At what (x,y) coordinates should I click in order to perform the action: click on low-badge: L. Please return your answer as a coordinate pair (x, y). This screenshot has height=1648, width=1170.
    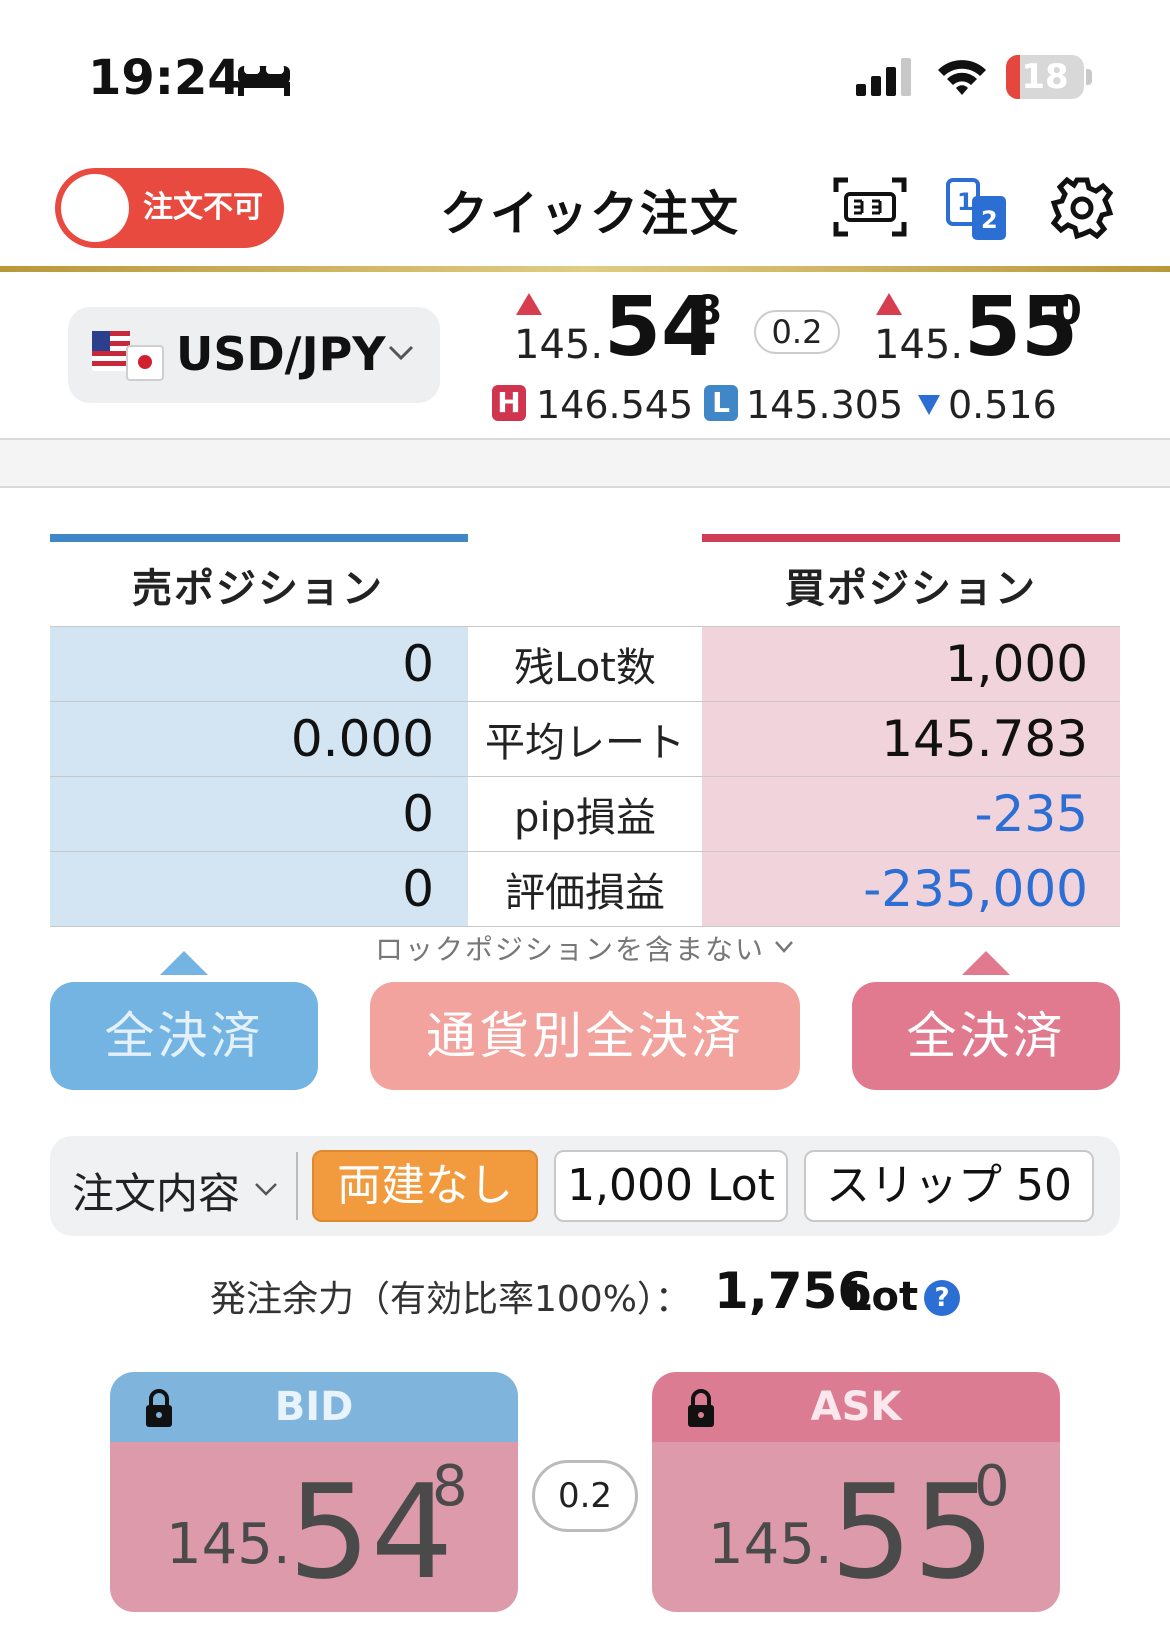
    Looking at the image, I should click on (721, 403).